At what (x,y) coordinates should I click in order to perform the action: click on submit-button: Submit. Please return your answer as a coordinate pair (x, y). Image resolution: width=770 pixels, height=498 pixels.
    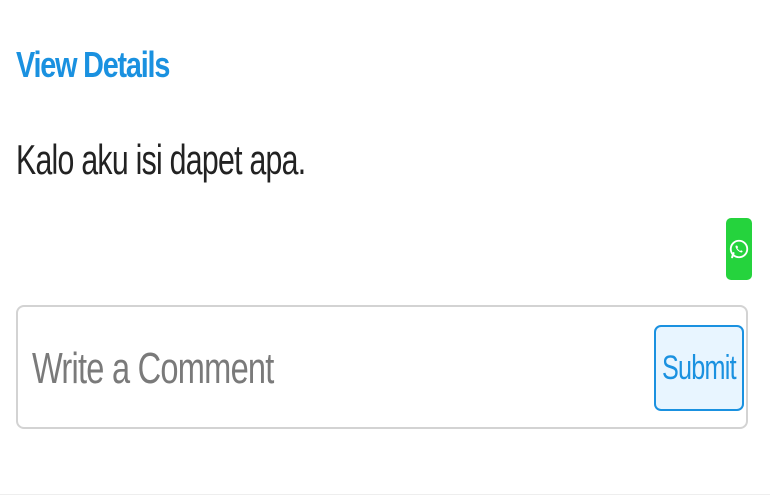
    Looking at the image, I should click on (699, 368).